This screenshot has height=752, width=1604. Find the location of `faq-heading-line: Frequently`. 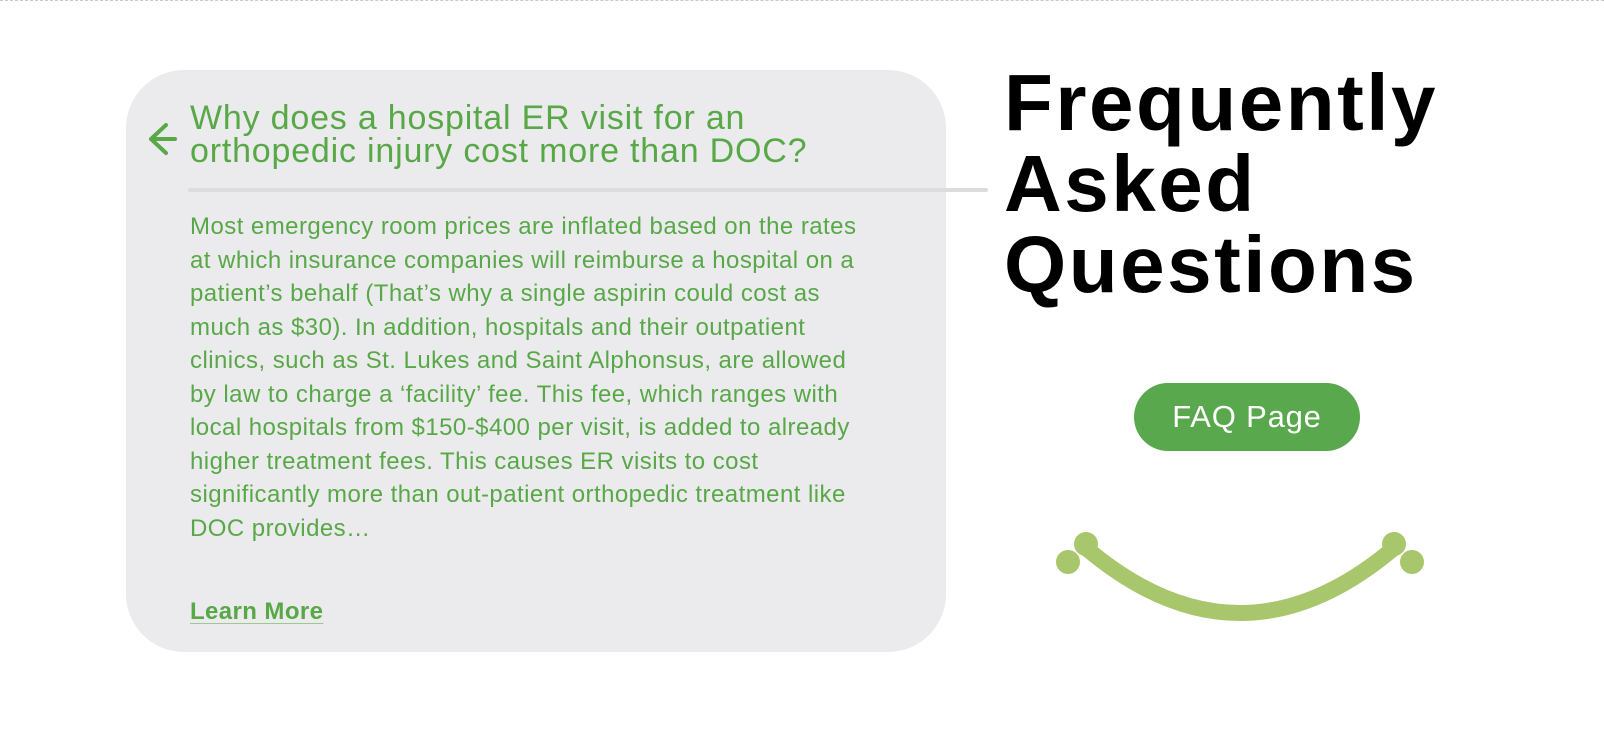

faq-heading-line: Frequently is located at coordinates (1221, 102).